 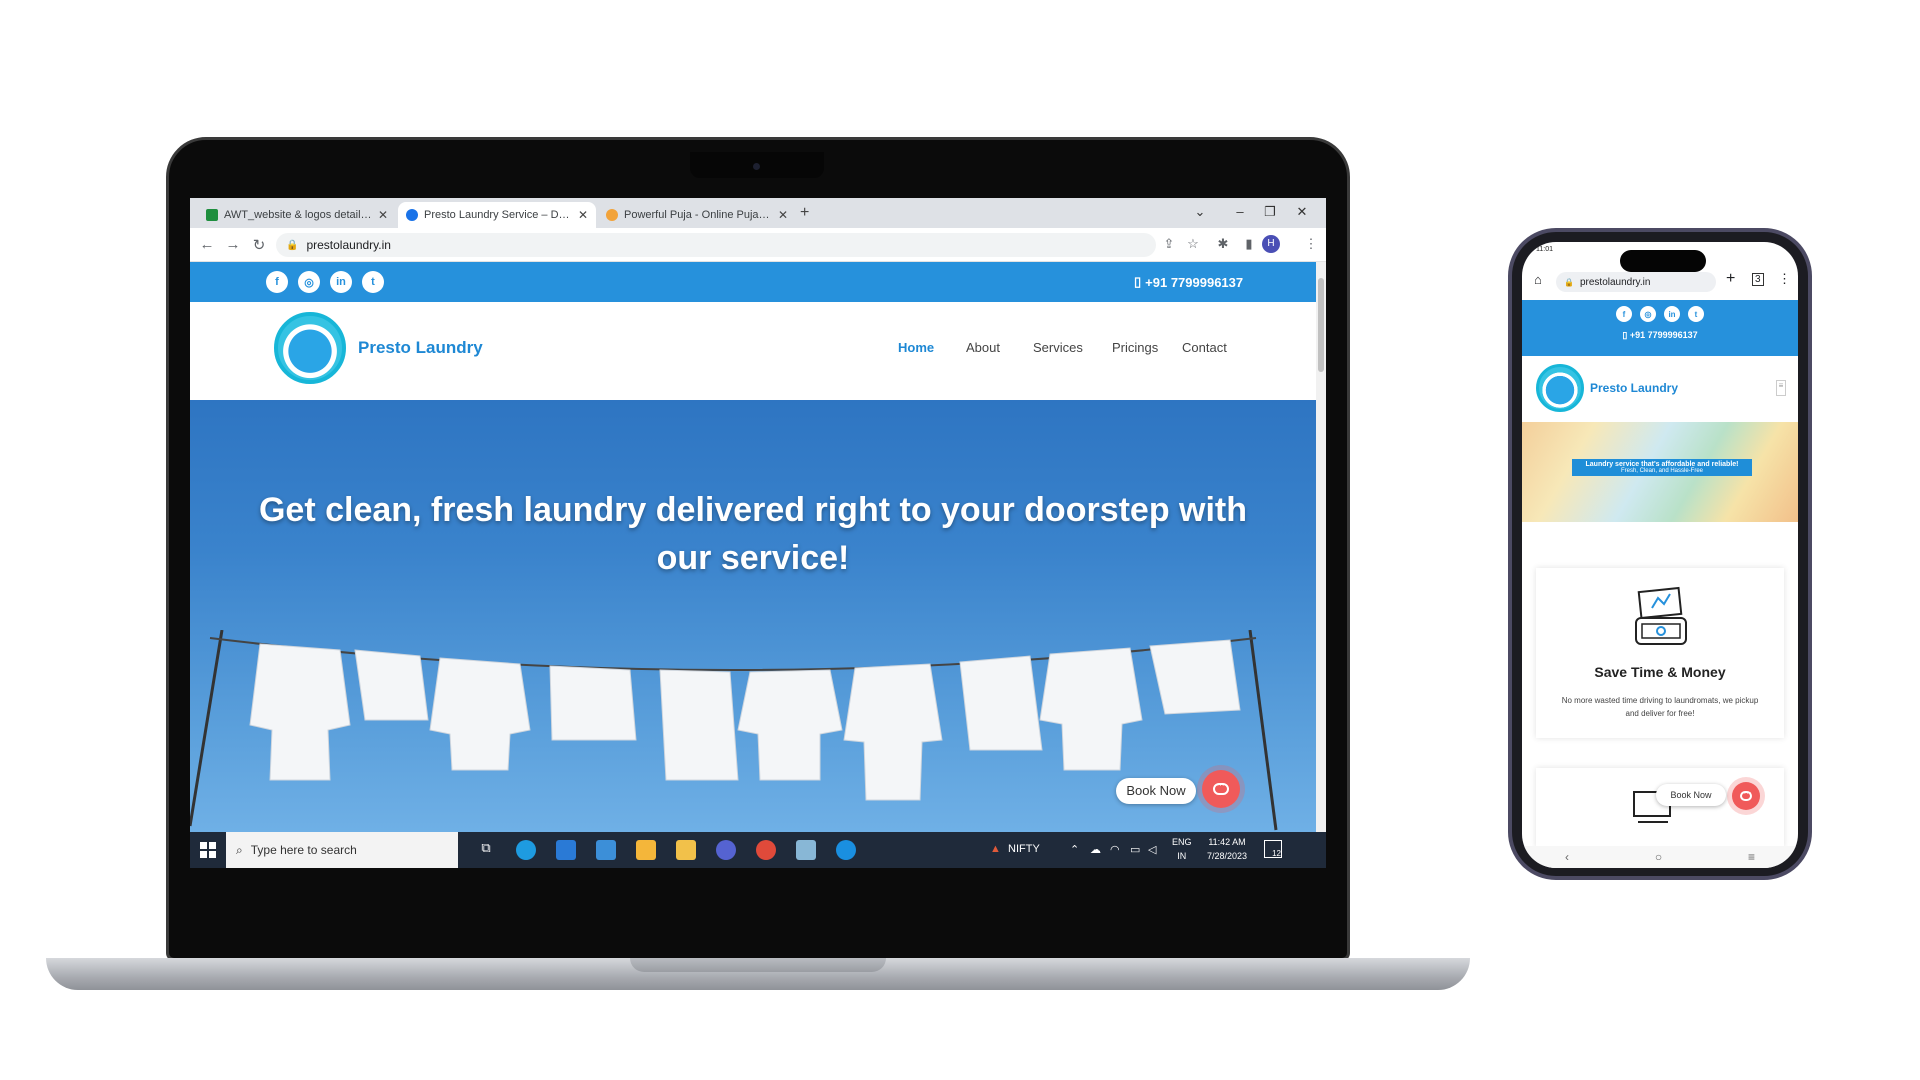 What do you see at coordinates (1204, 347) in the screenshot?
I see `nav-contact: Contact` at bounding box center [1204, 347].